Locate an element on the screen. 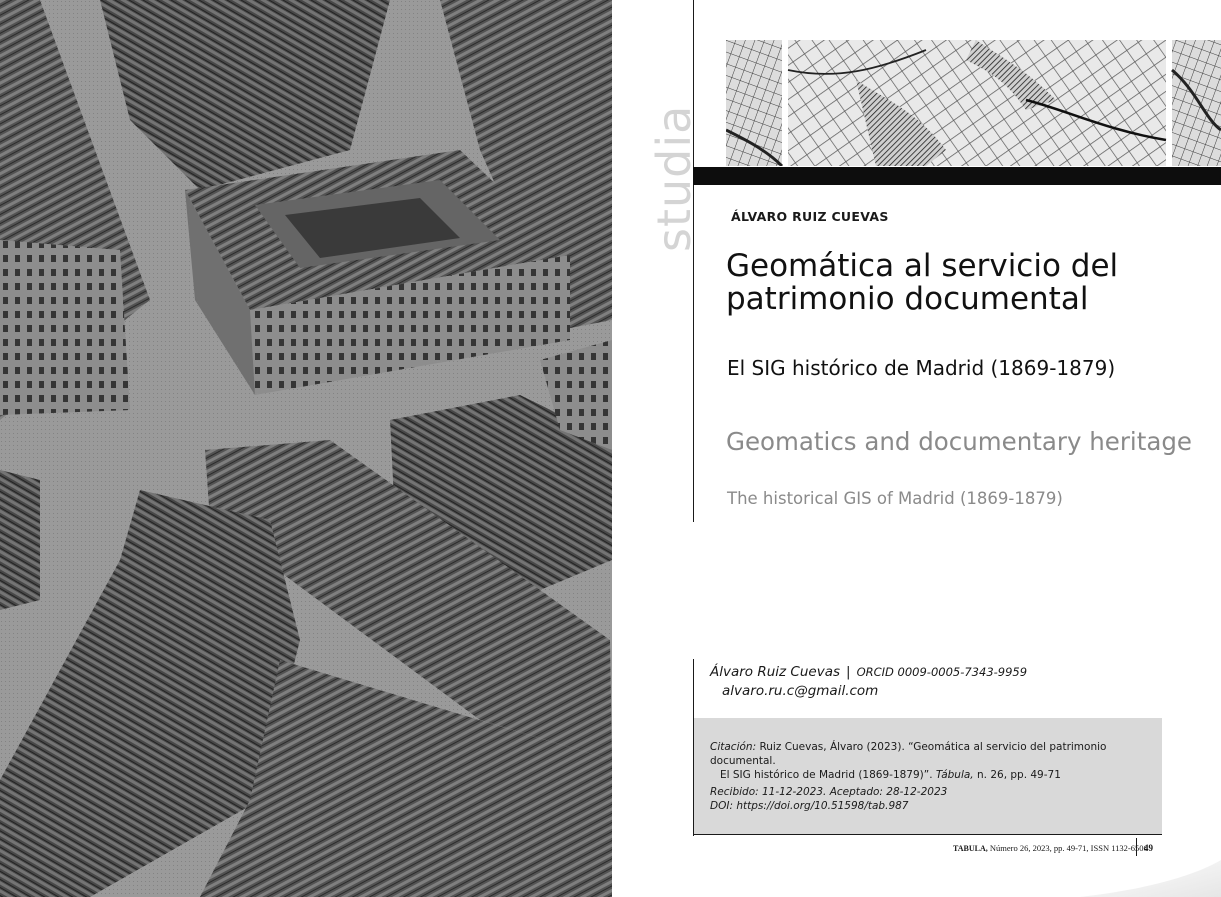  citation-line-2-b: n. 26, pp. 49-71 is located at coordinates (1019, 775).